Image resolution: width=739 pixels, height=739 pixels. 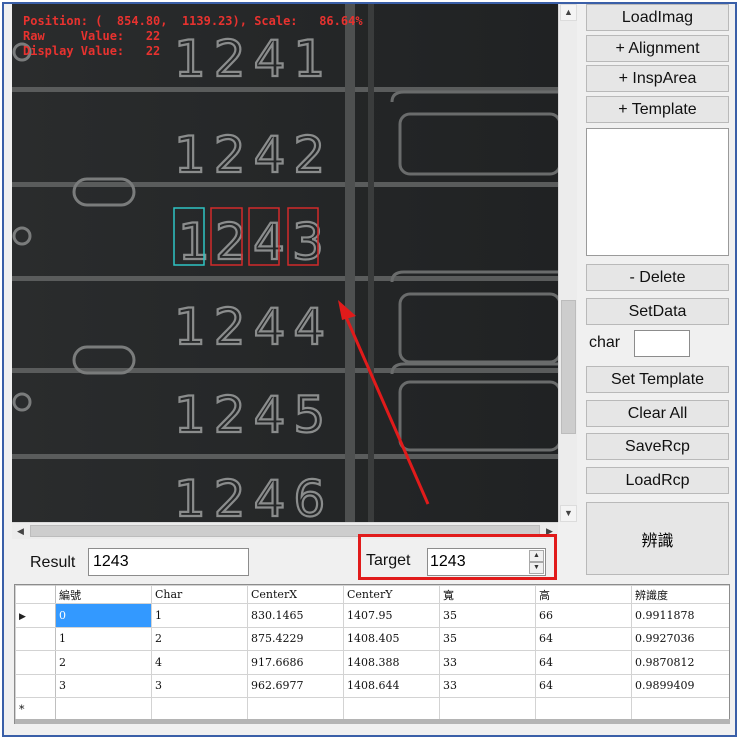 What do you see at coordinates (680, 685) in the screenshot?
I see `table-cell: 0.9899409` at bounding box center [680, 685].